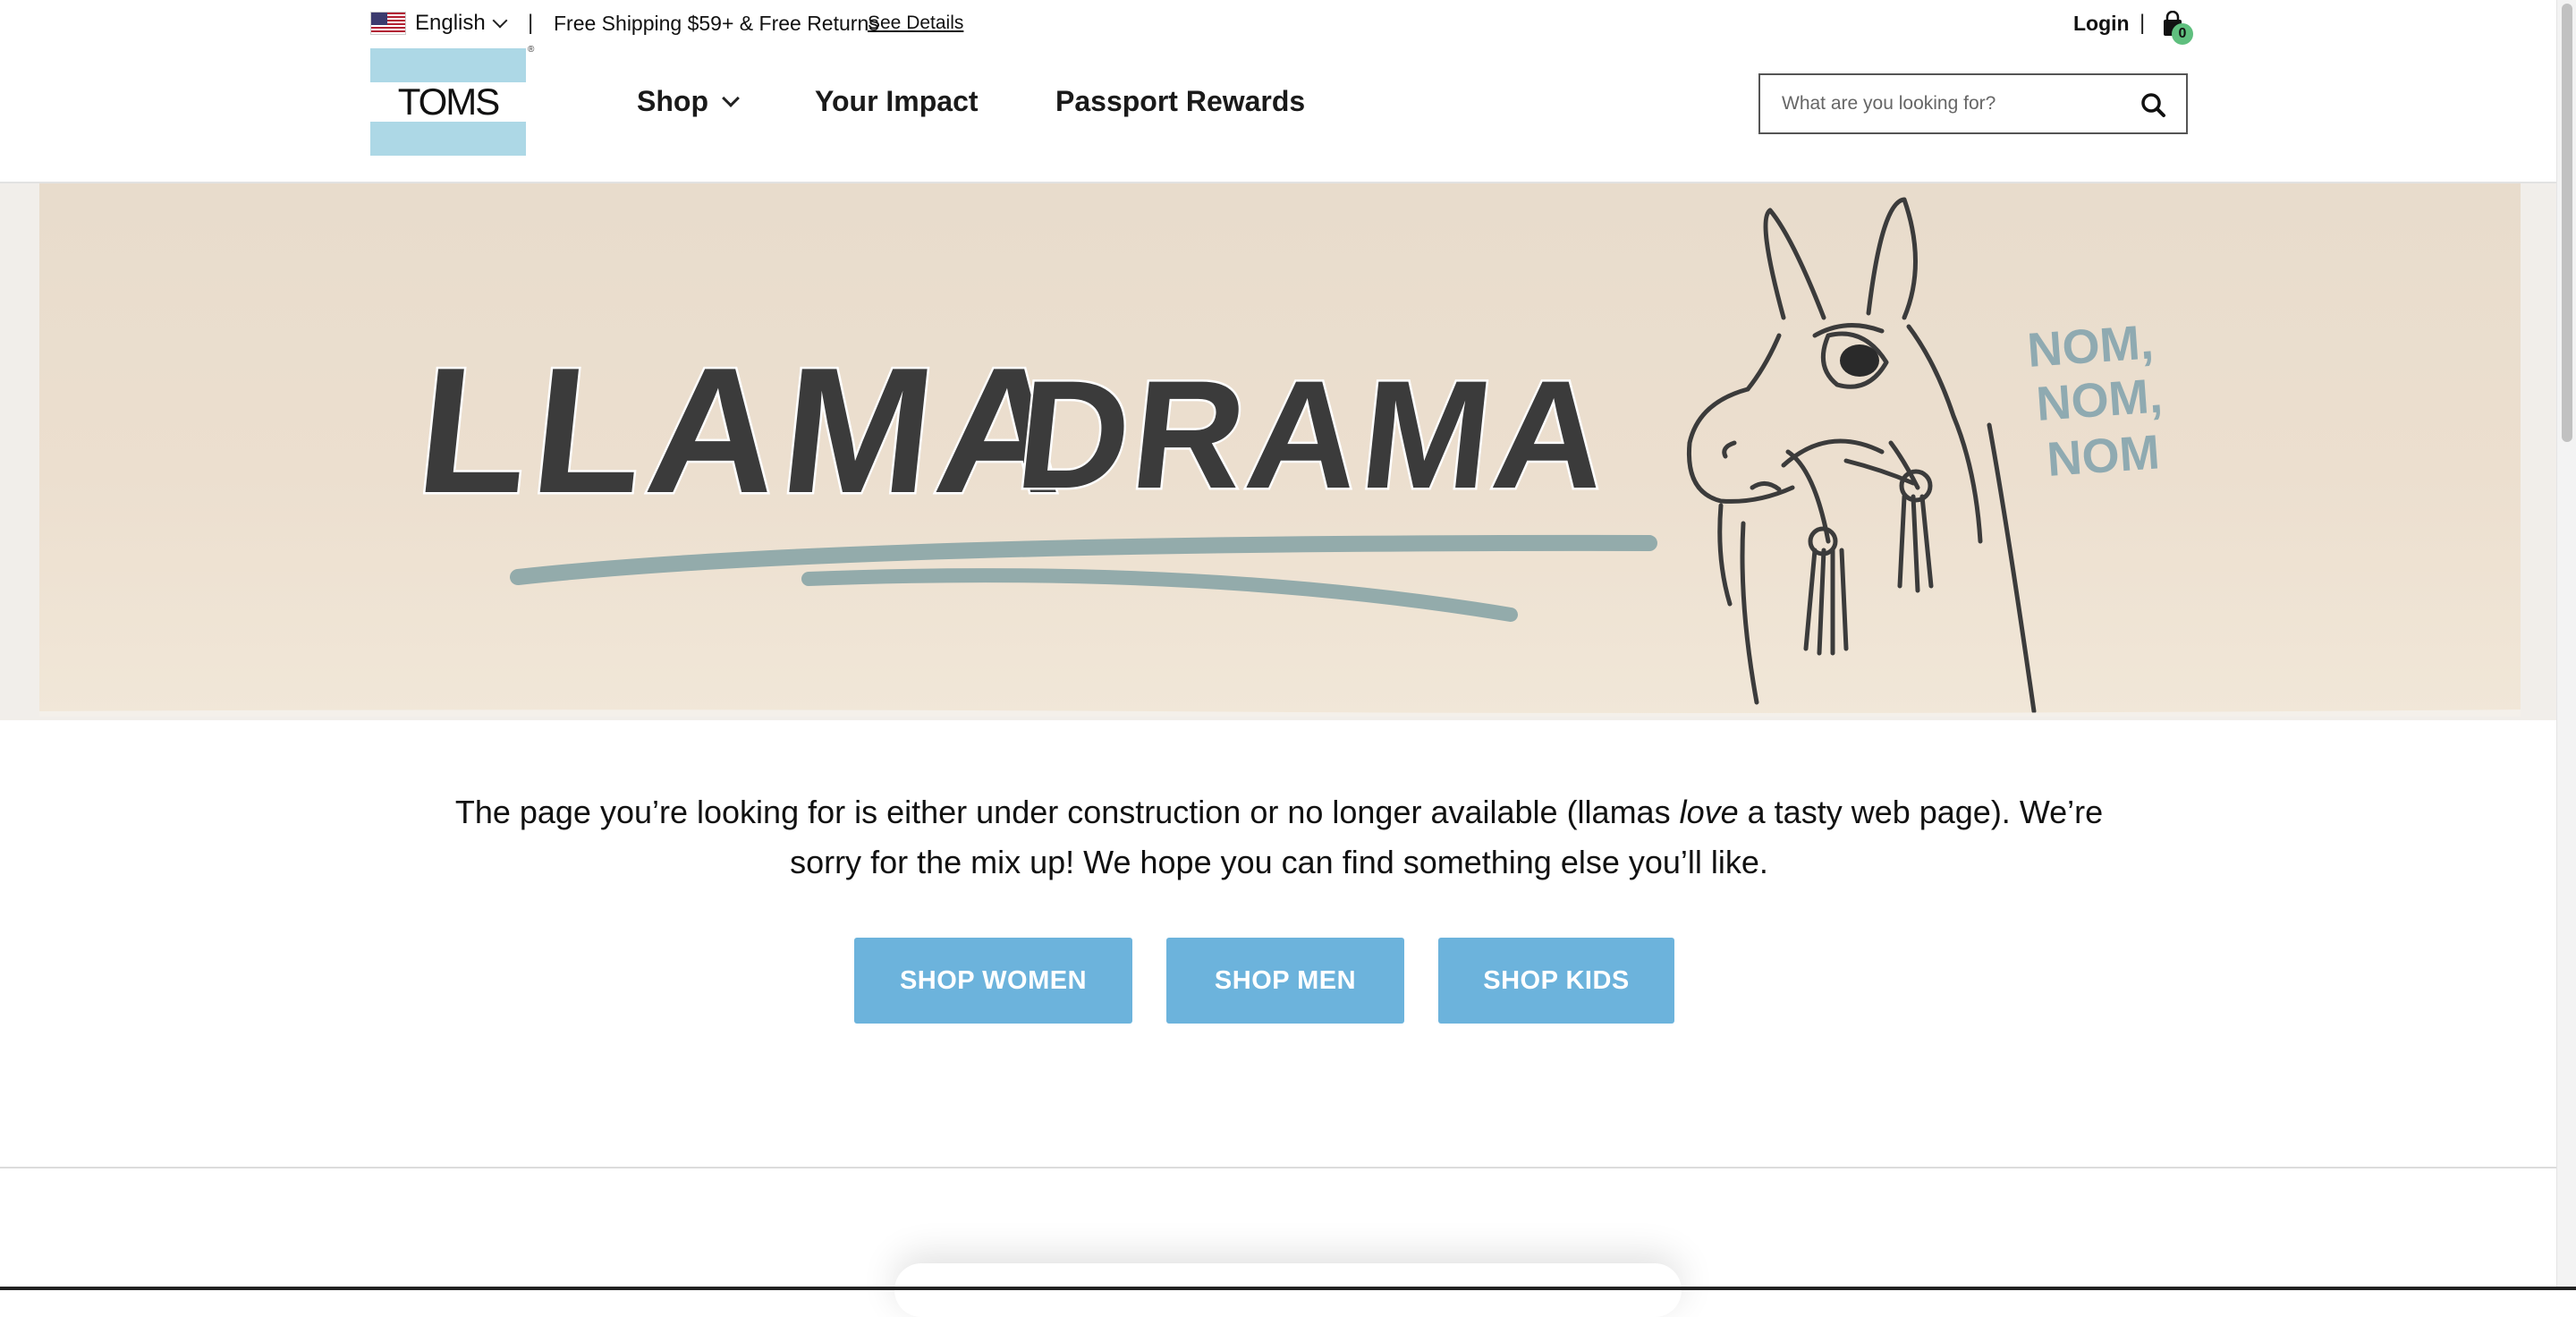 This screenshot has height=1317, width=2576. Describe the element at coordinates (2154, 105) in the screenshot. I see `search-icon` at that location.